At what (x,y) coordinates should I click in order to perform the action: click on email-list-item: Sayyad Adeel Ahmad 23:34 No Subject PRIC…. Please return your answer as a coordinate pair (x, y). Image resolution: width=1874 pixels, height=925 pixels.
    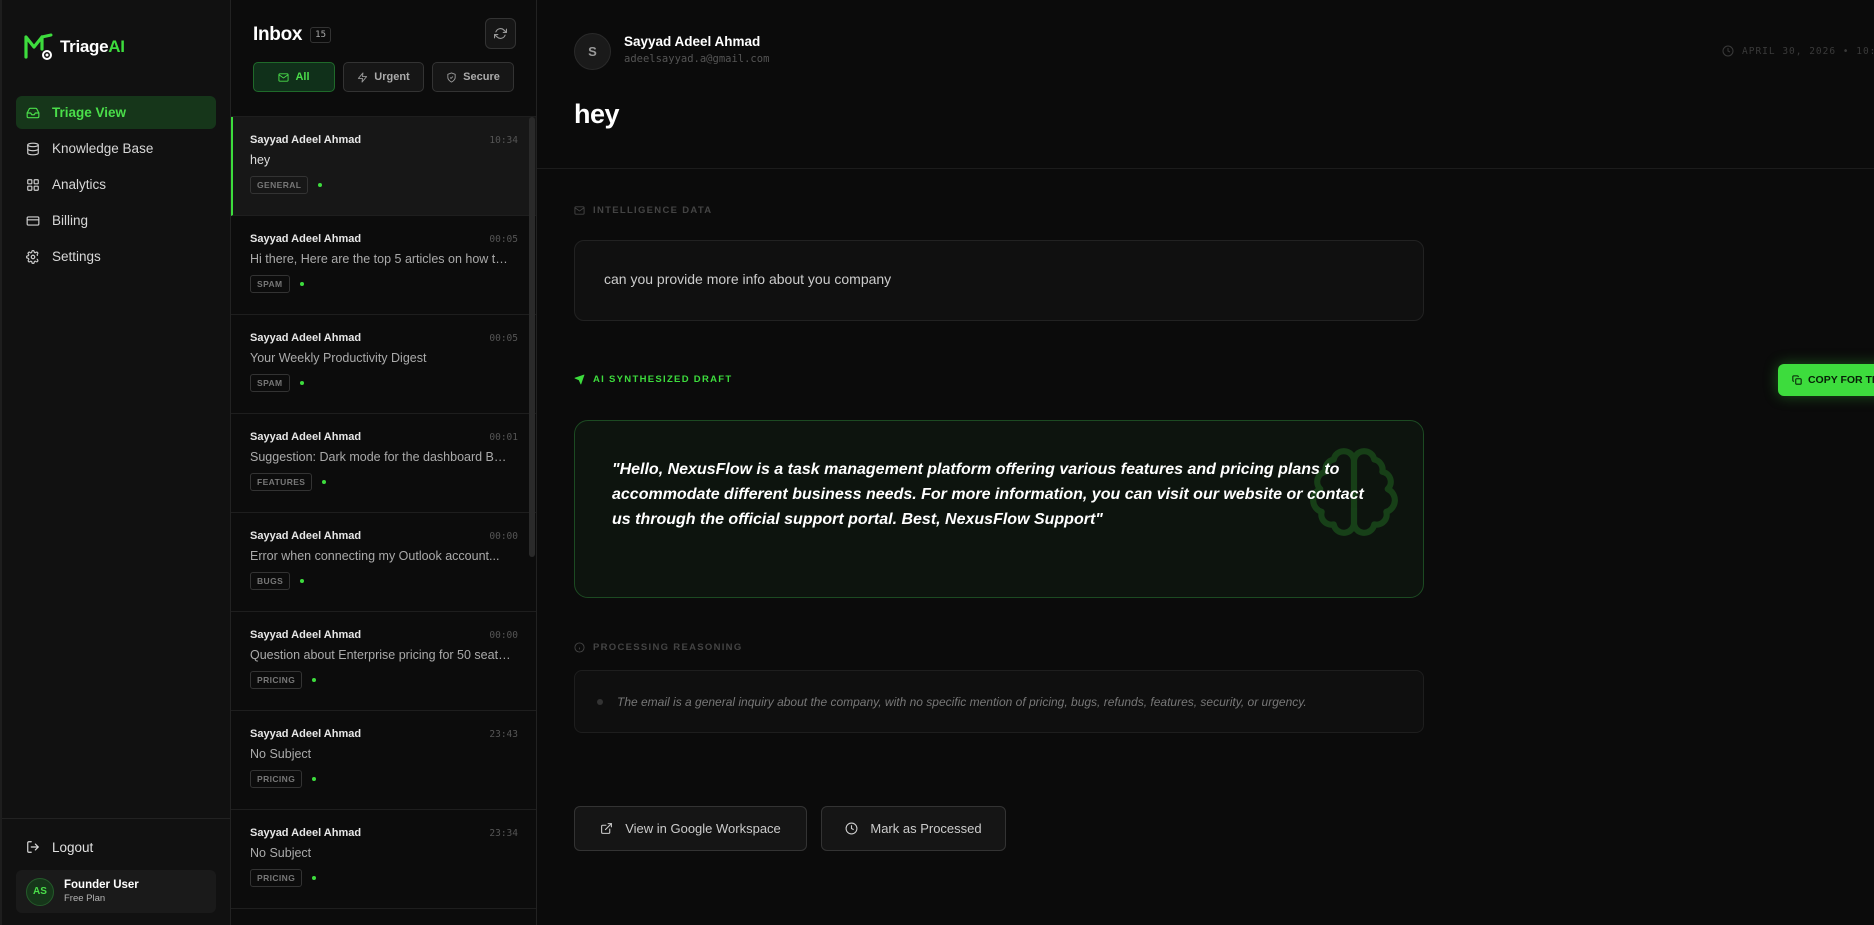
    Looking at the image, I should click on (383, 859).